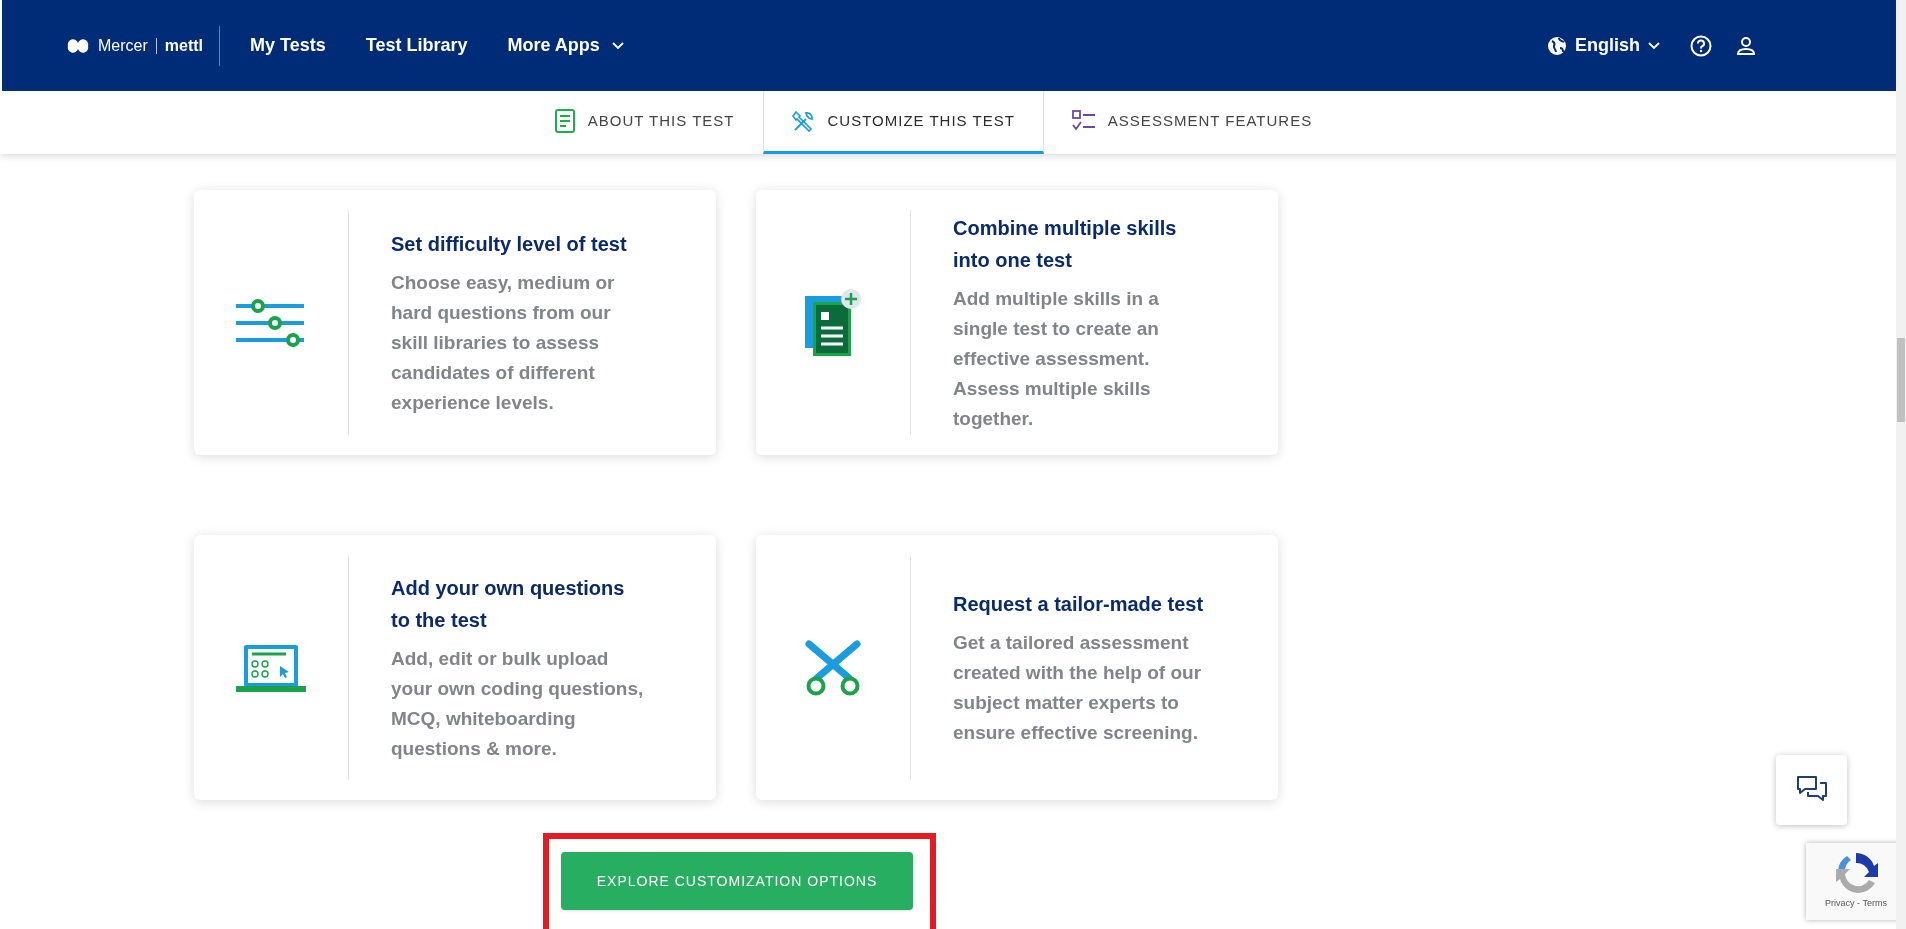 The width and height of the screenshot is (1906, 929). Describe the element at coordinates (1811, 790) in the screenshot. I see `chat-button` at that location.